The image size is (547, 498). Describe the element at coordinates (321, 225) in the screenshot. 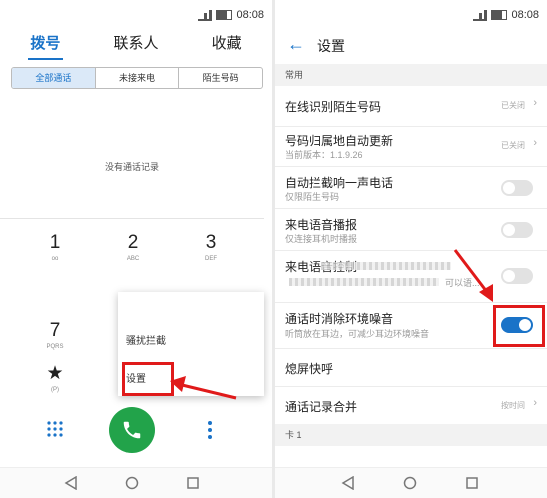

I see `setting-title: 来电语音播报` at that location.